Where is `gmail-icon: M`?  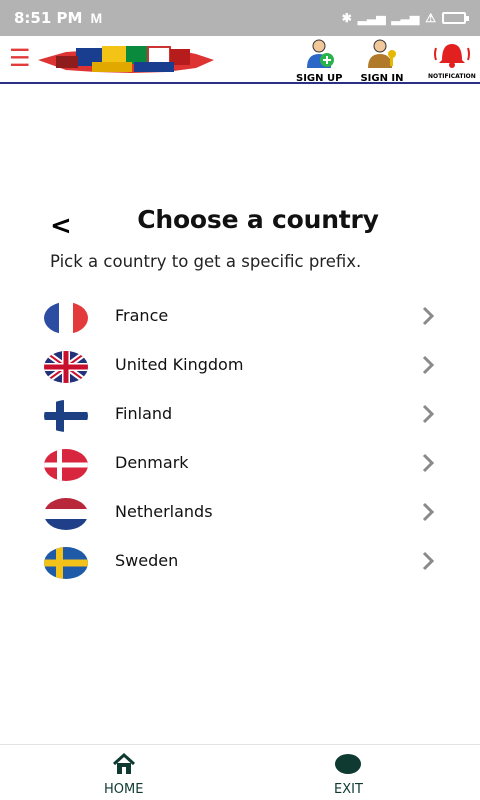 gmail-icon: M is located at coordinates (96, 18).